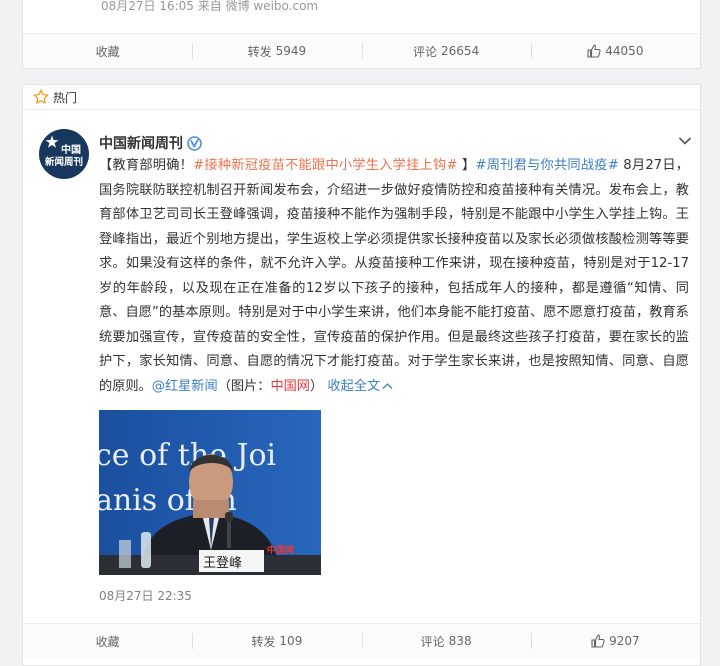  What do you see at coordinates (41, 97) in the screenshot?
I see `star-icon` at bounding box center [41, 97].